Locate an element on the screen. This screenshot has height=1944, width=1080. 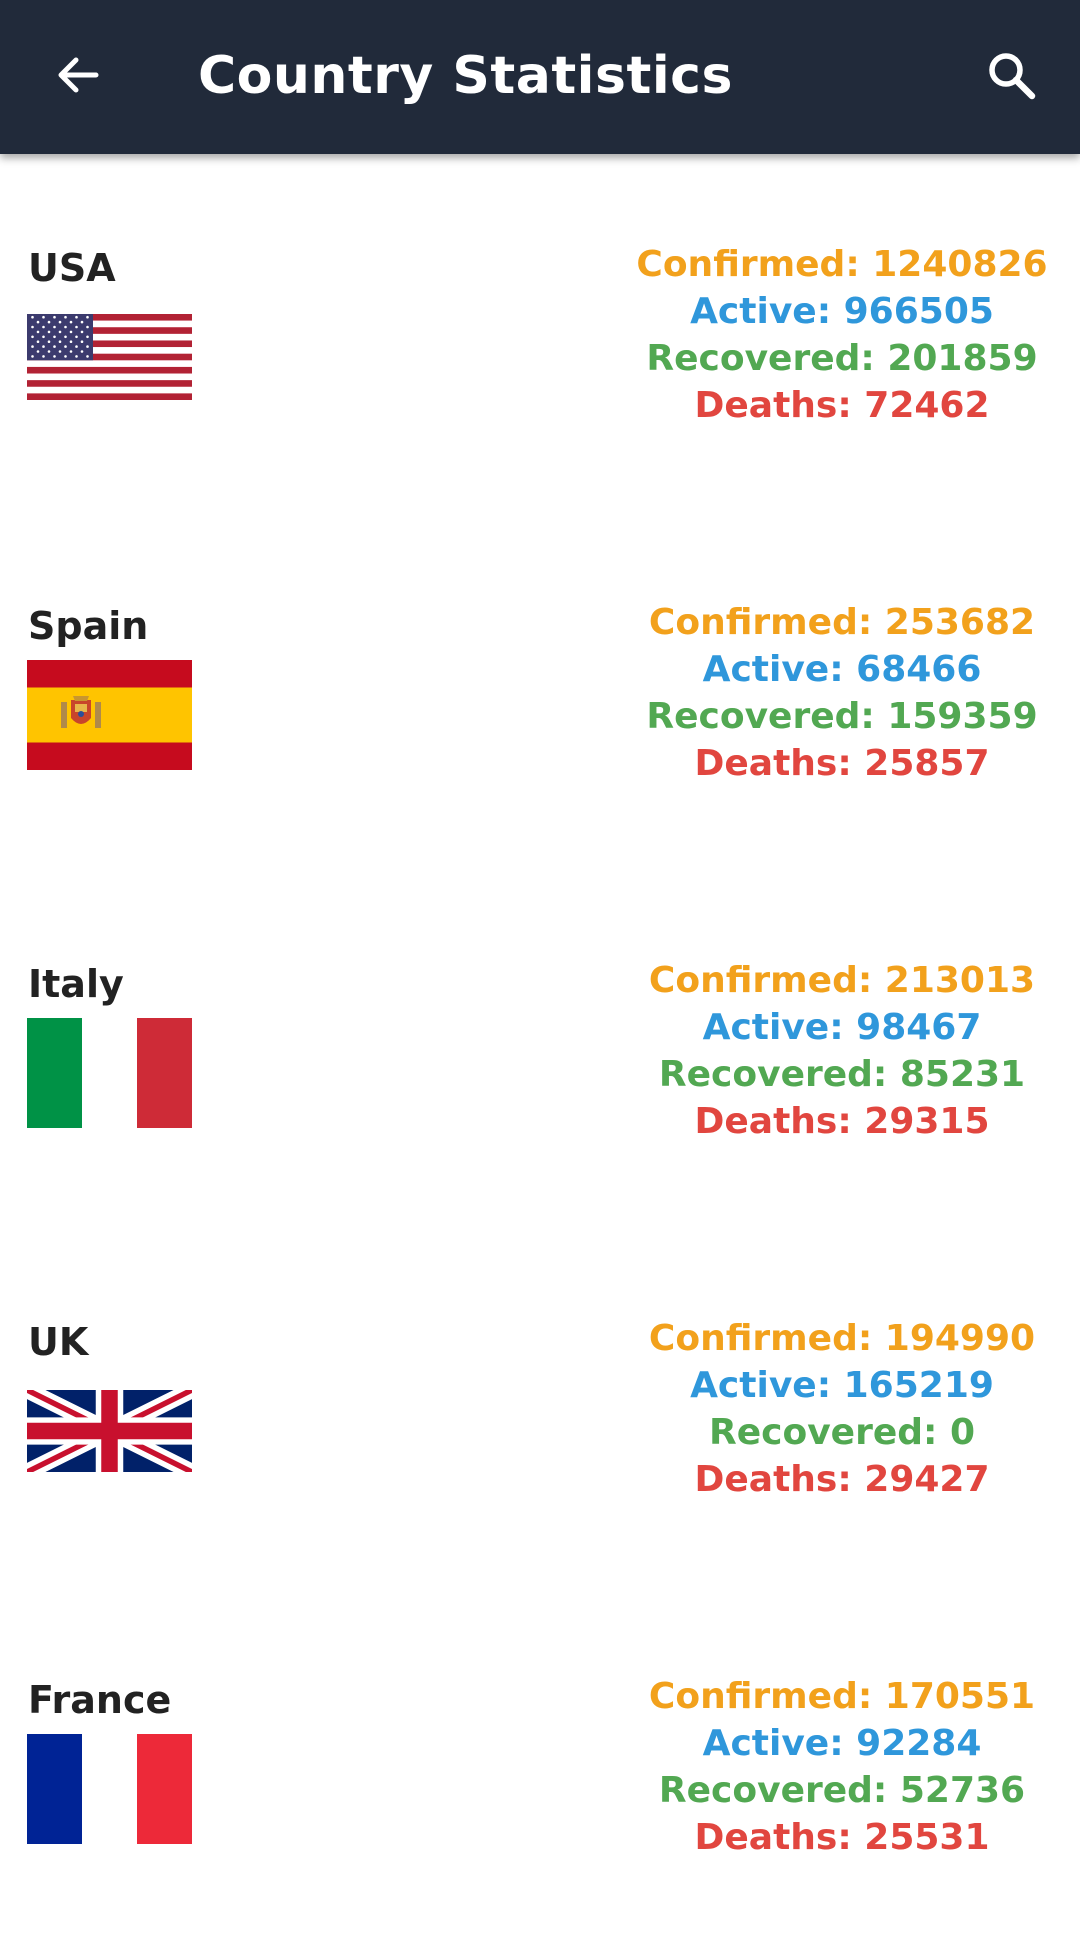
confirmed-count: Confirmed: 1240826 is located at coordinates (842, 264).